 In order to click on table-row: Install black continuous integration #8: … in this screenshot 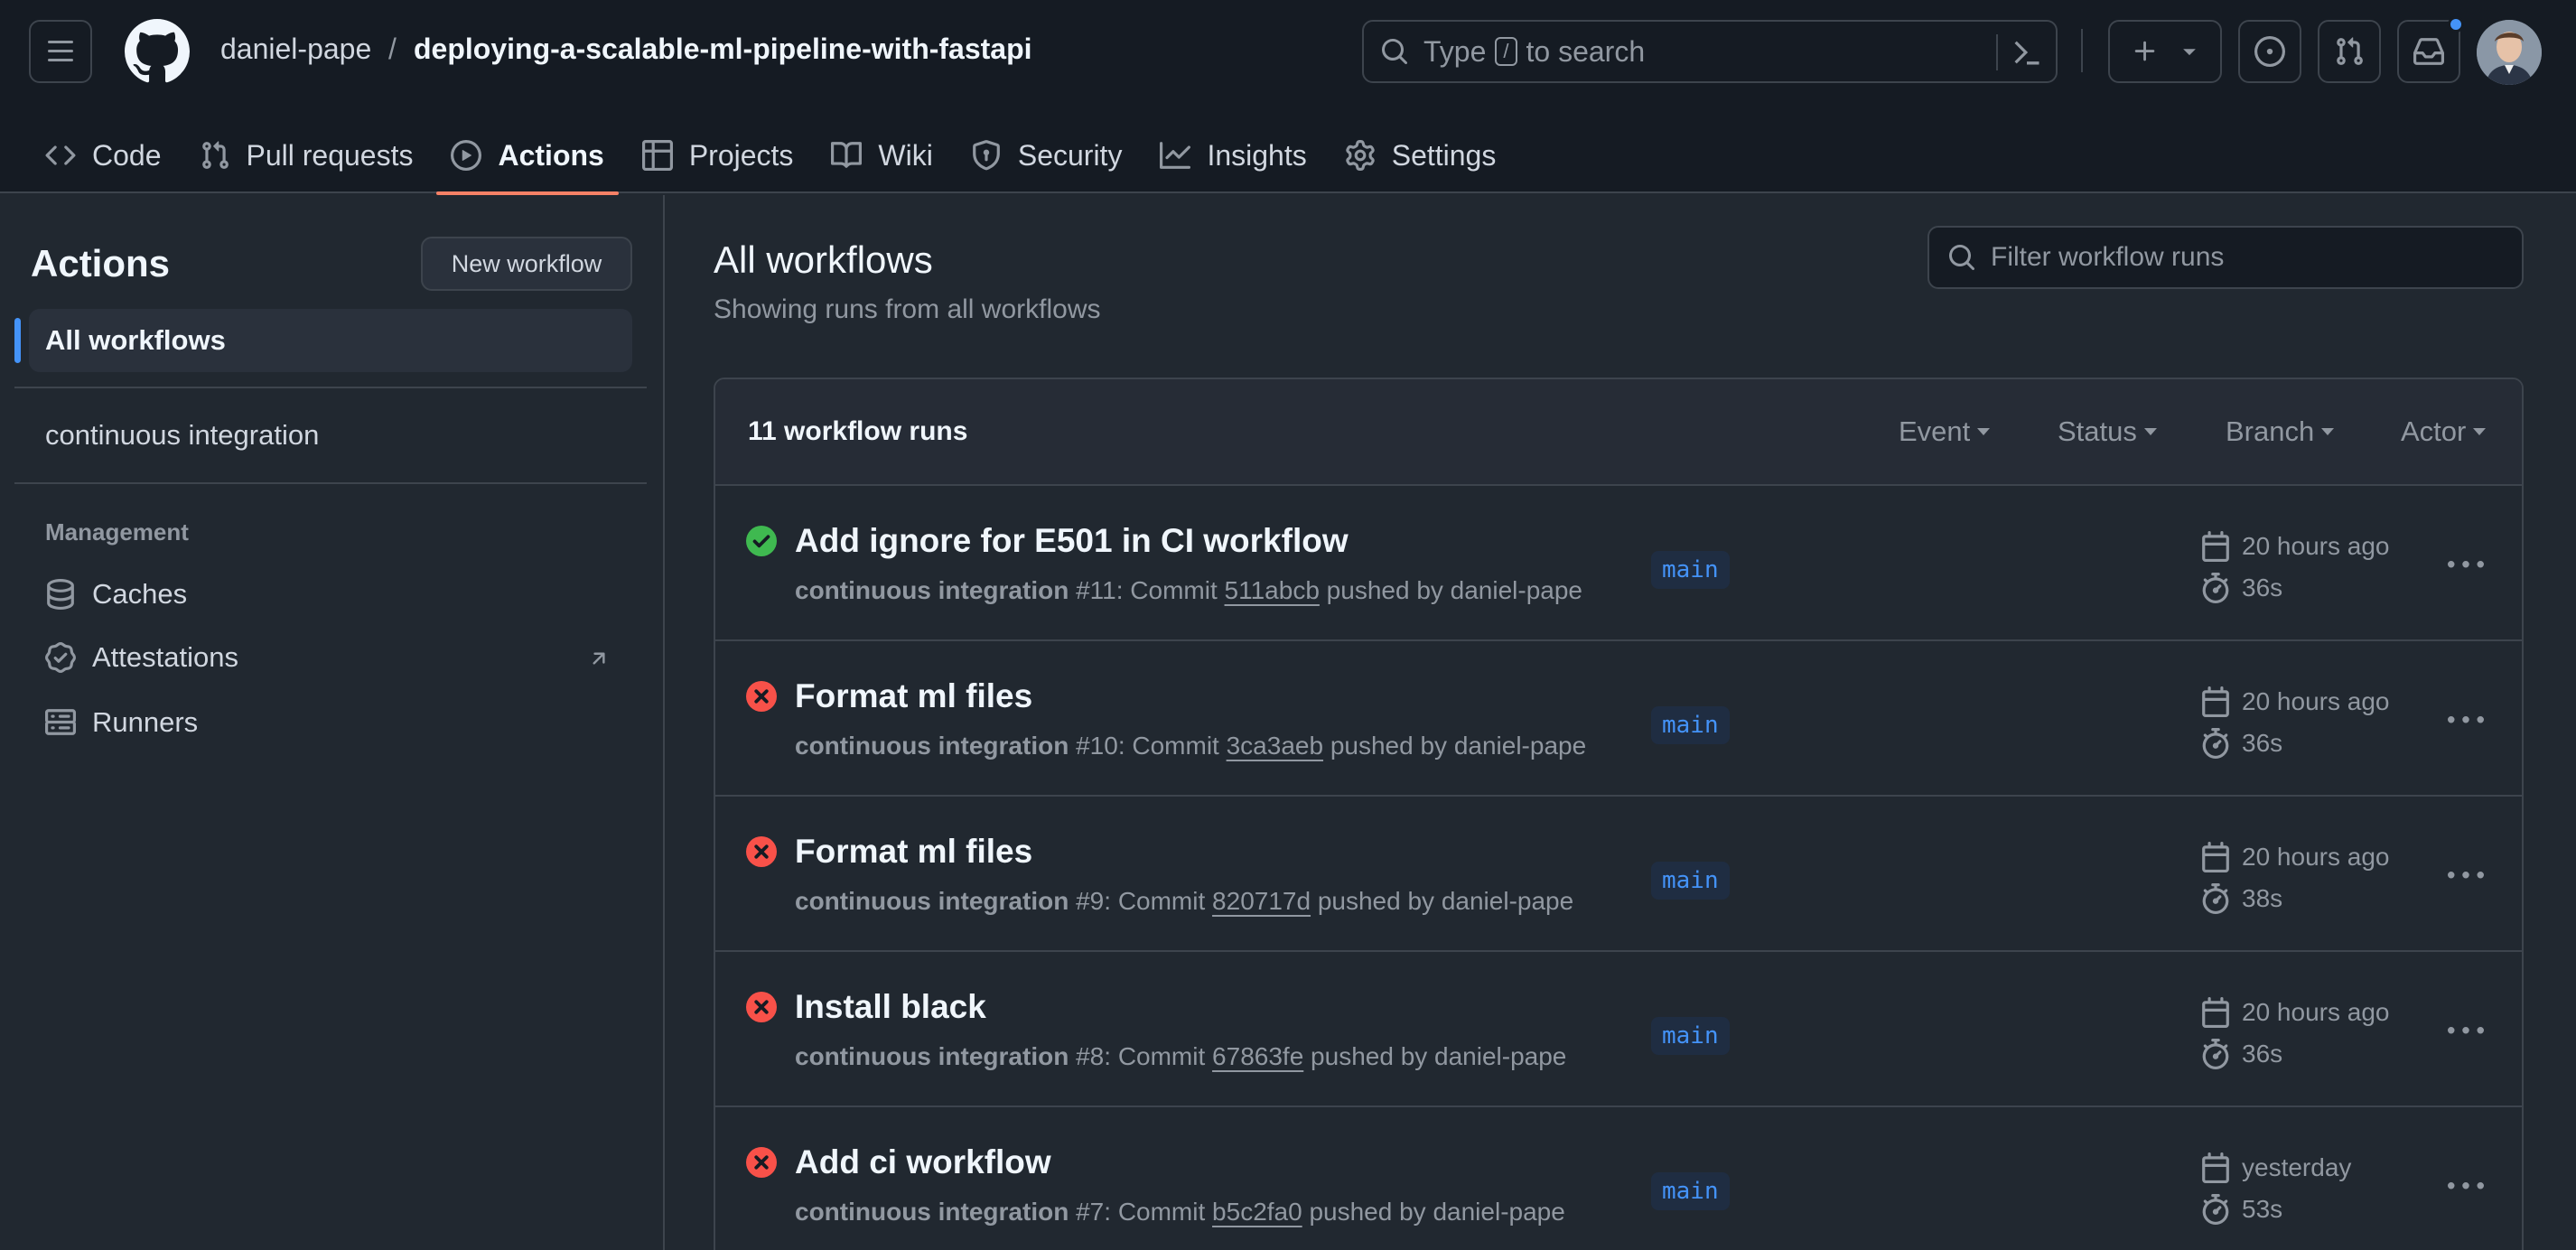, I will do `click(1618, 1029)`.